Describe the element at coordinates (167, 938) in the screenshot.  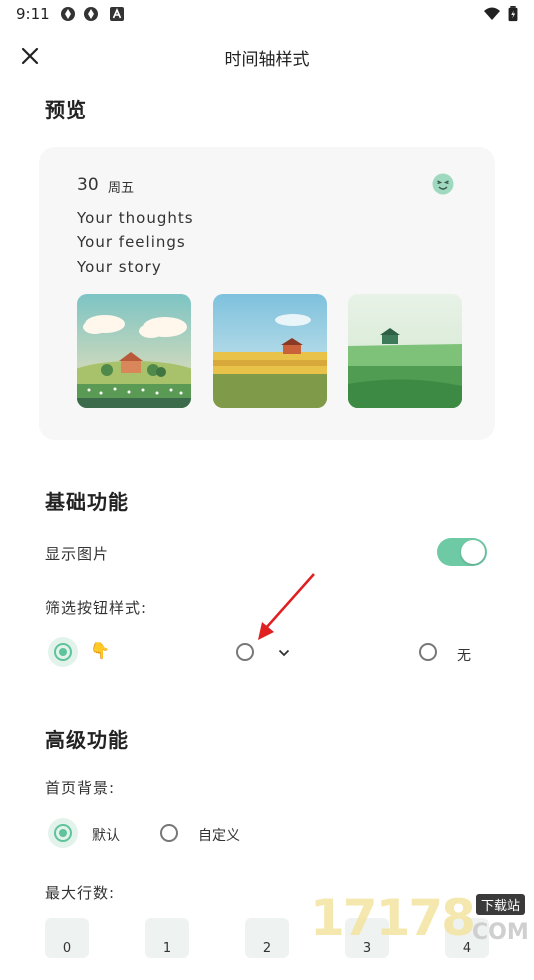
I see `max-rows-option-1: 1` at that location.